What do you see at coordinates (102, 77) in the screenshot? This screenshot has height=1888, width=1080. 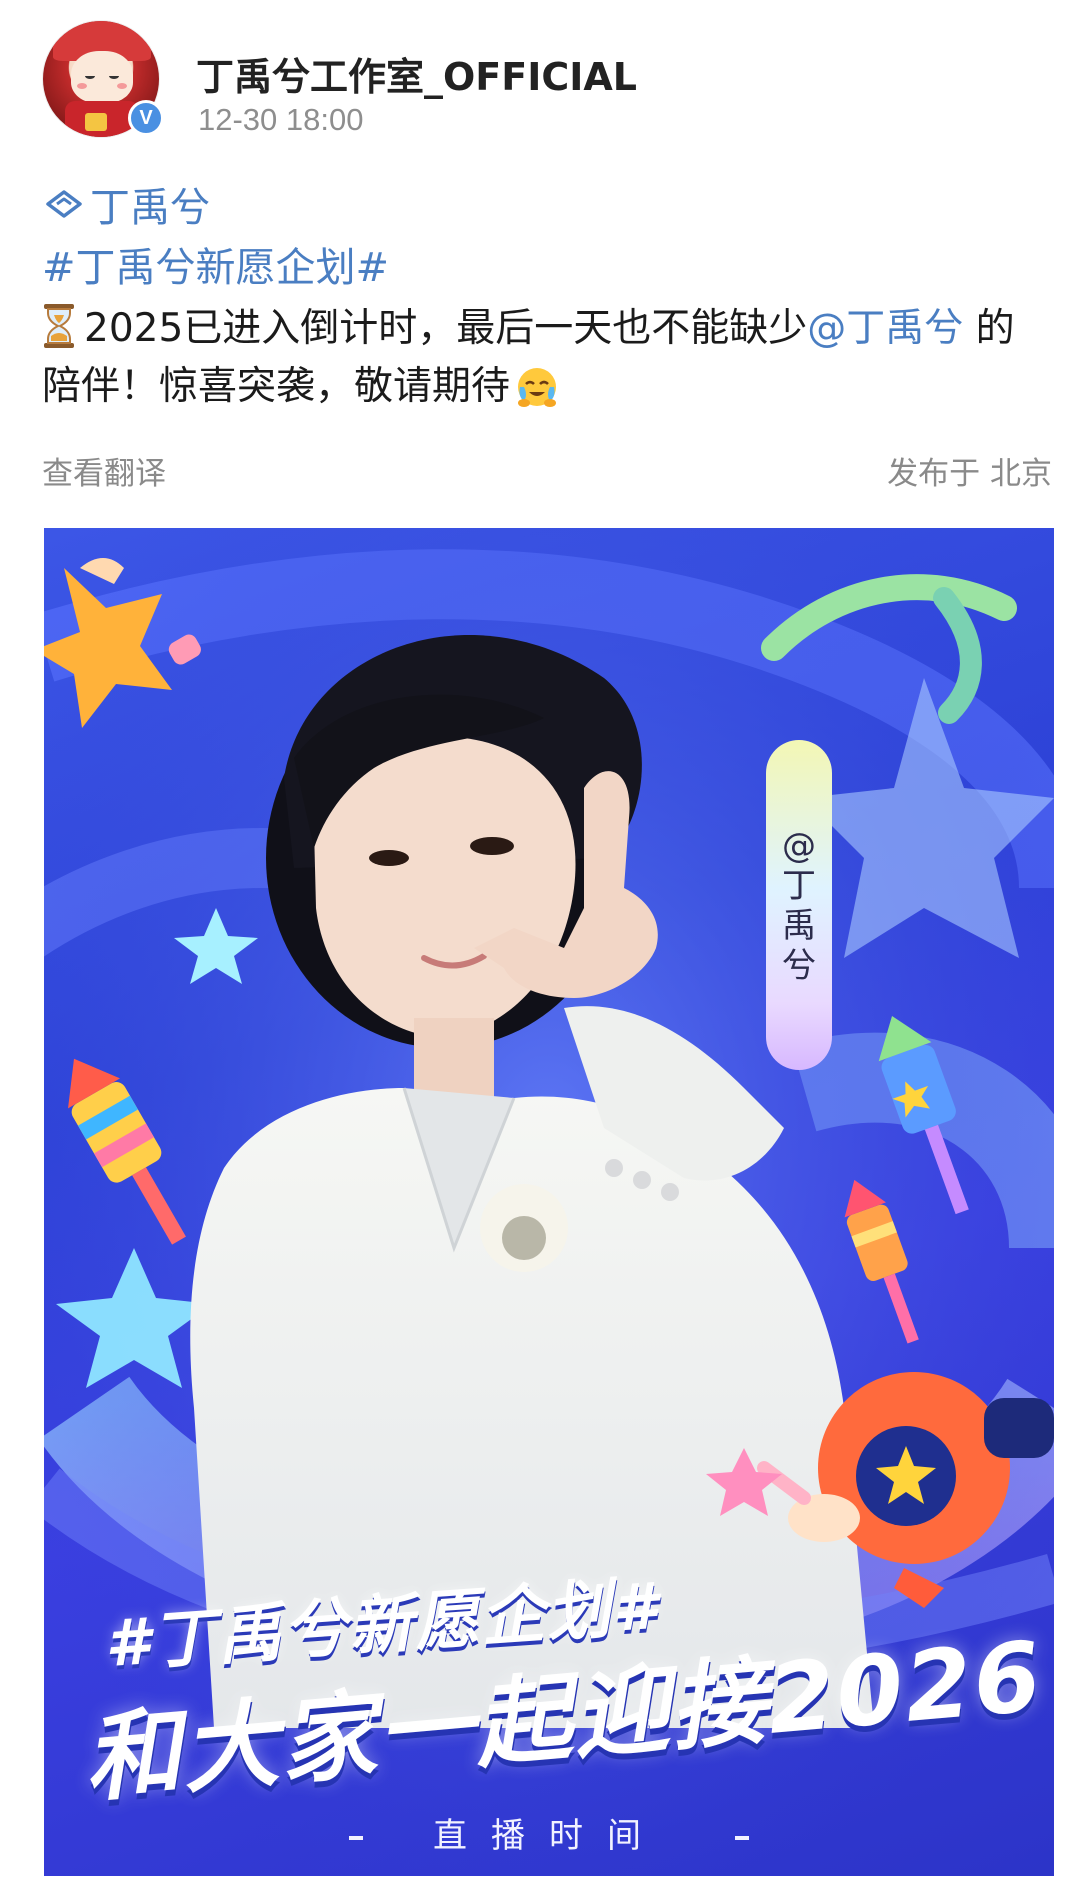 I see `avatar-face` at bounding box center [102, 77].